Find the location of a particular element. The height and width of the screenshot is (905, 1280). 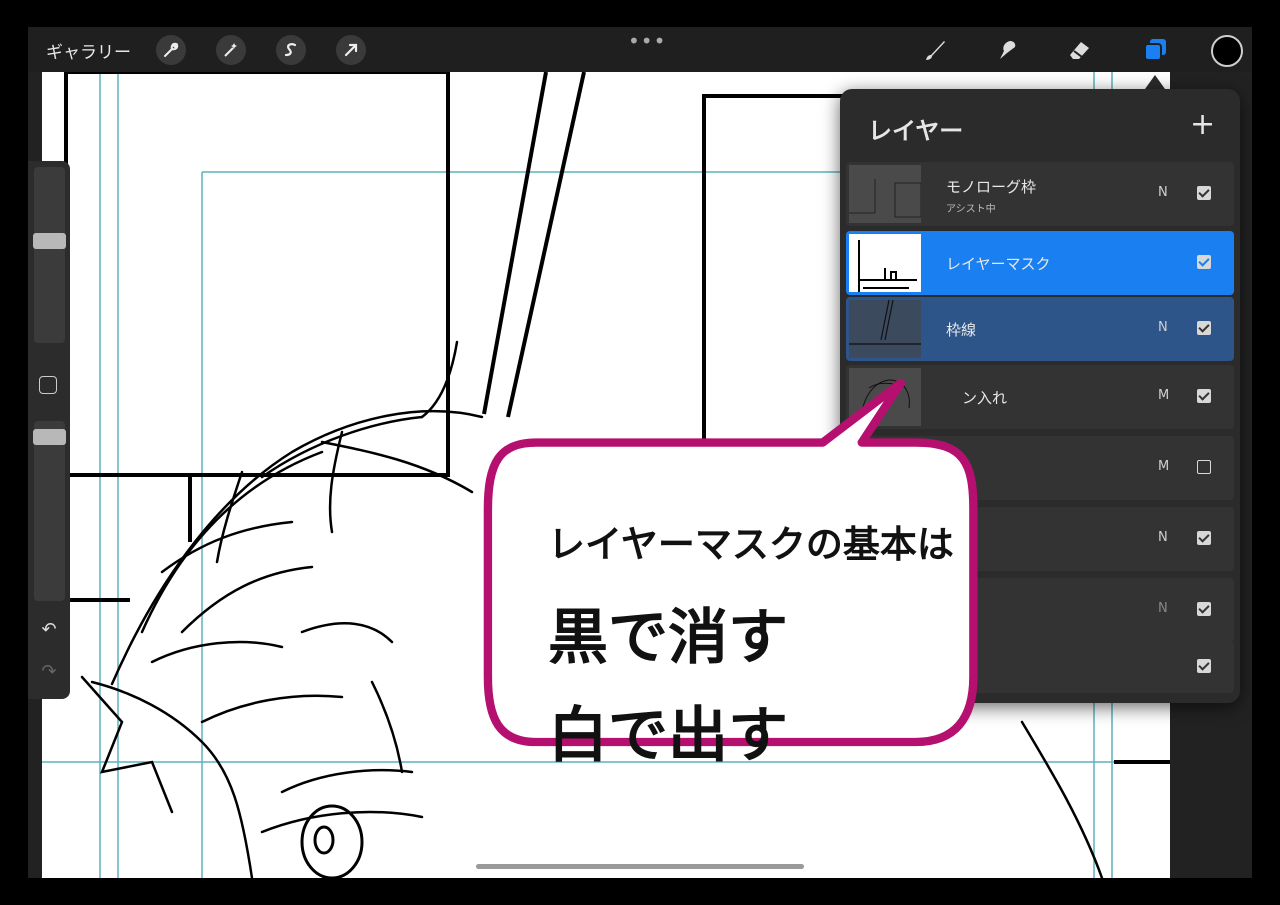

smudge-icon is located at coordinates (1007, 50).